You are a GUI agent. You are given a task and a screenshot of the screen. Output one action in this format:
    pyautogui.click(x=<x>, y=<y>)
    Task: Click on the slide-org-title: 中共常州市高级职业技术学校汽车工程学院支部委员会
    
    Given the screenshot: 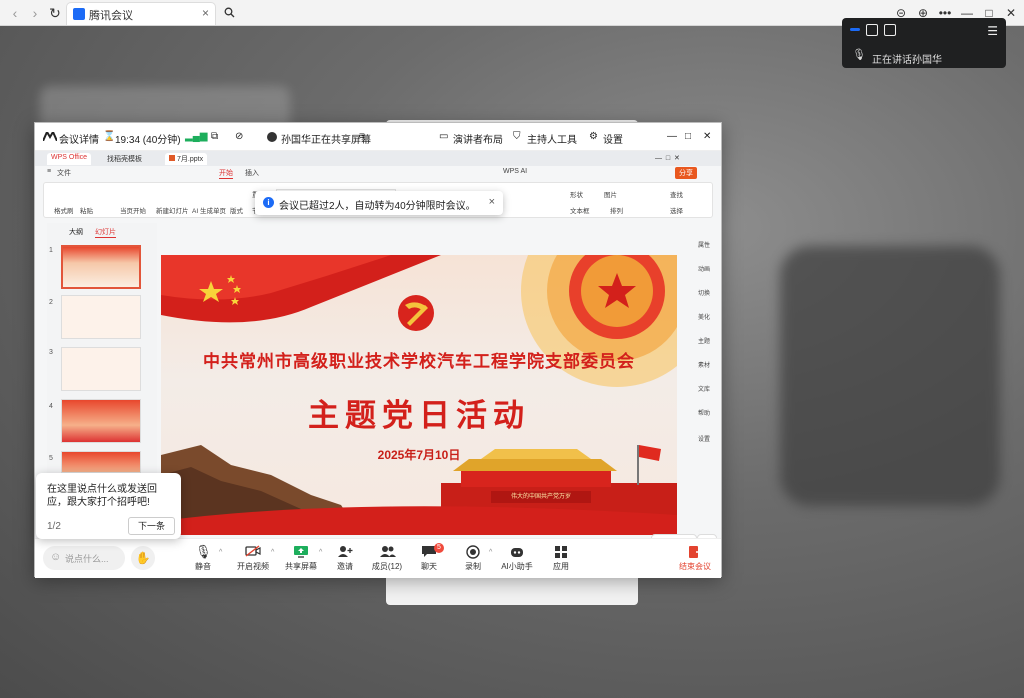 What is the action you would take?
    pyautogui.click(x=419, y=361)
    